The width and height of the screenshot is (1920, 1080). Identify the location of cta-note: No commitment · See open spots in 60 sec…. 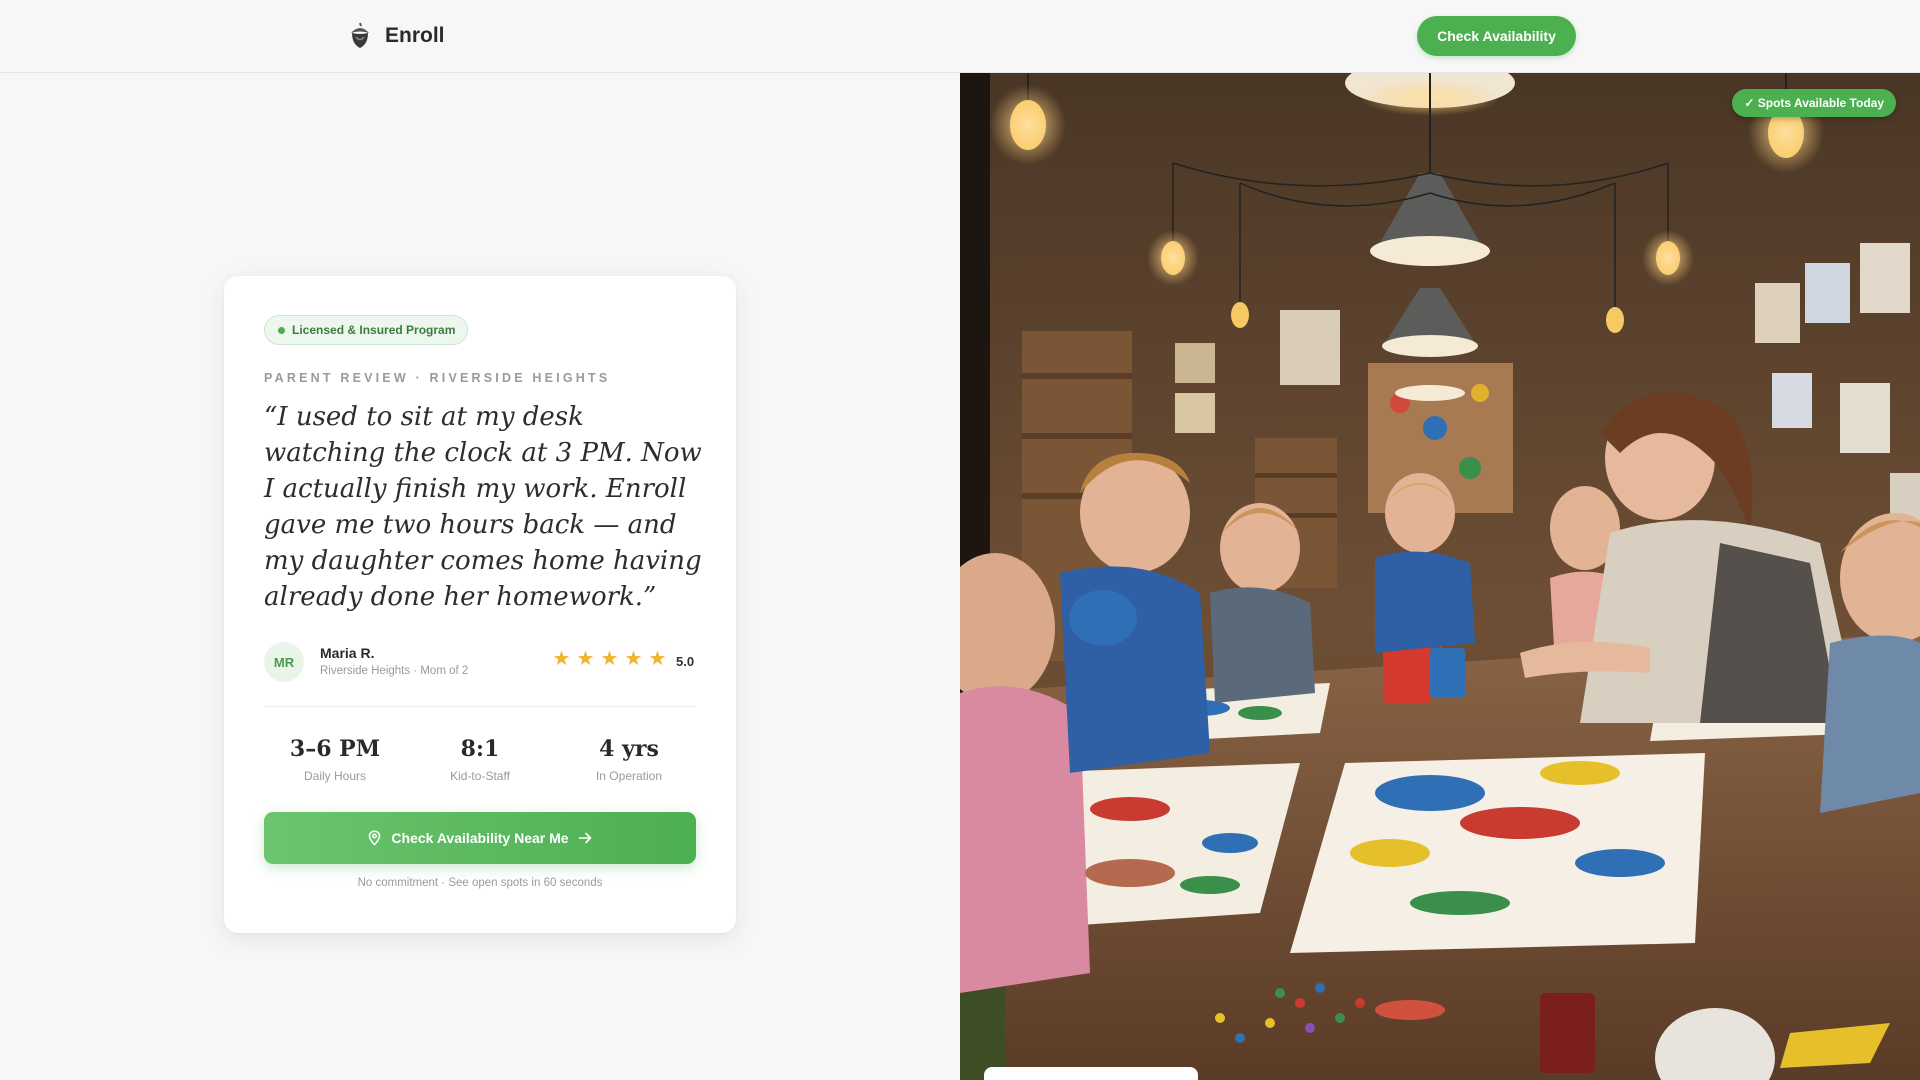
(480, 883).